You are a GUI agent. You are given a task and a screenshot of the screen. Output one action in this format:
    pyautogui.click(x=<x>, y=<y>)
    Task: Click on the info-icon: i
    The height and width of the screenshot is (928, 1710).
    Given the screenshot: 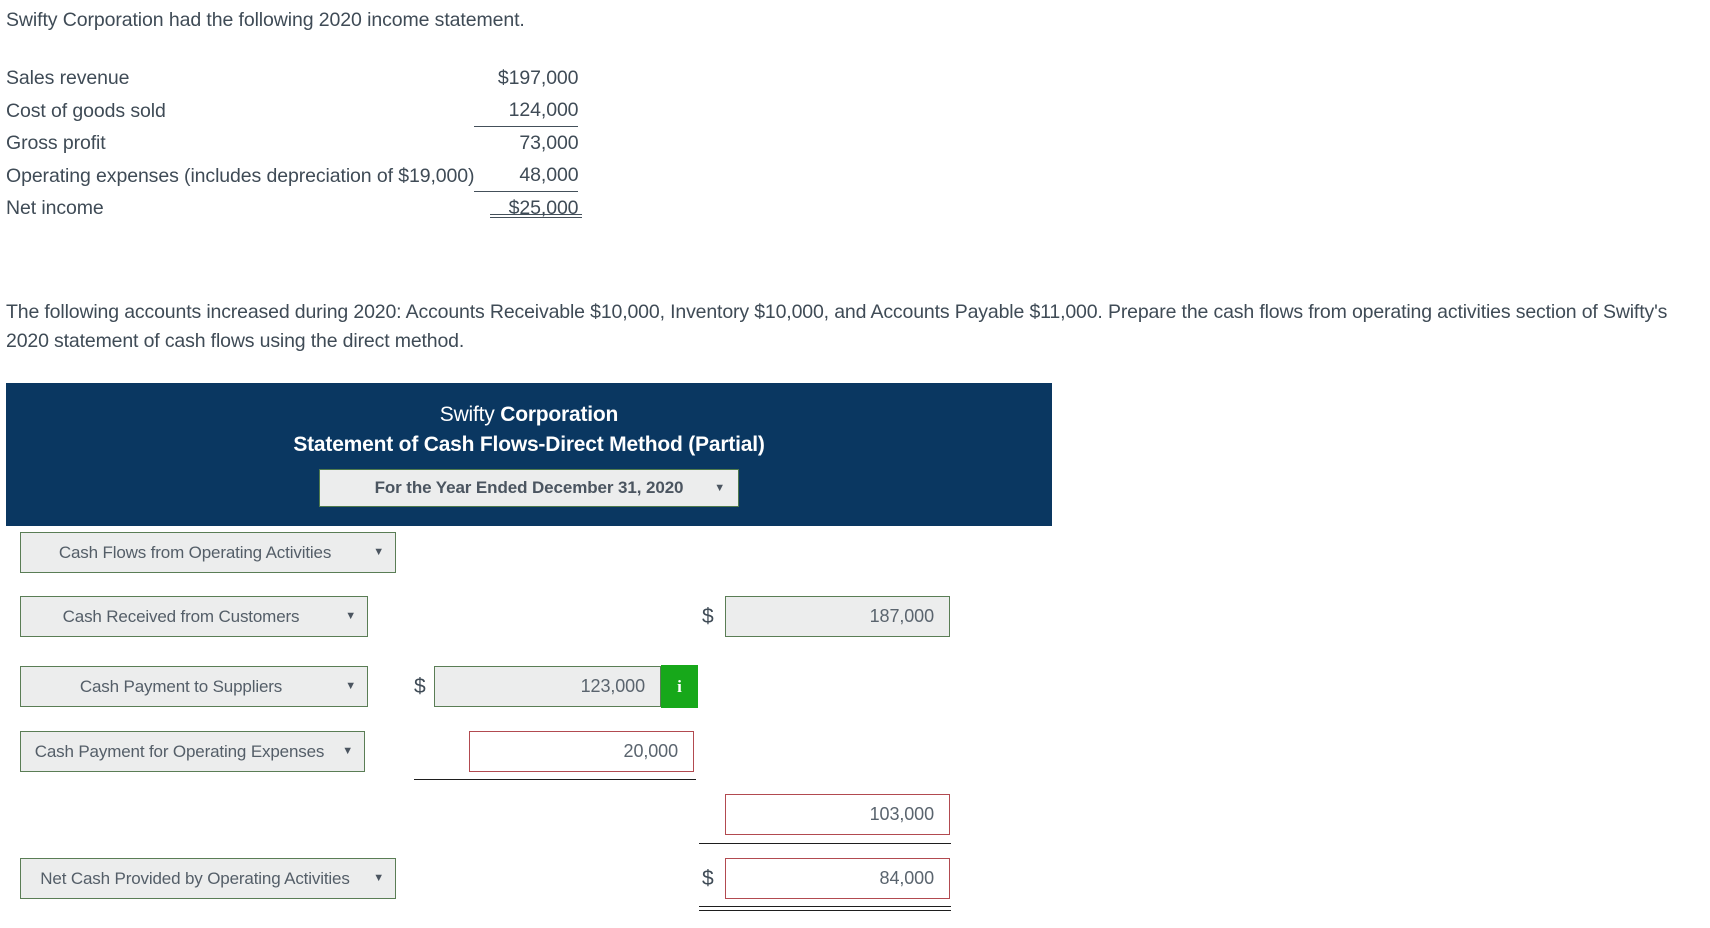 What is the action you would take?
    pyautogui.click(x=679, y=686)
    